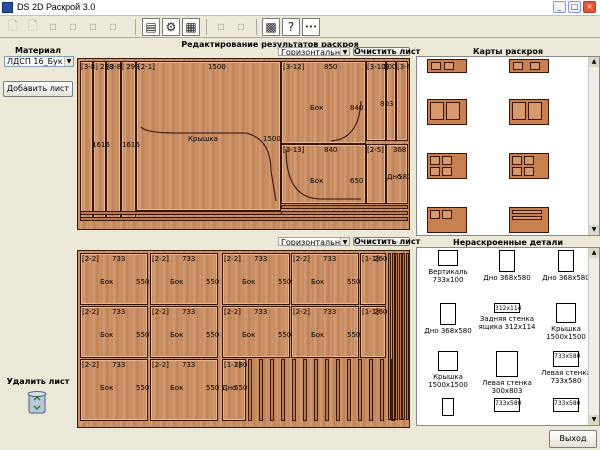 The width and height of the screenshot is (600, 450). Describe the element at coordinates (221, 27) in the screenshot. I see `copy-icon: ▫` at that location.